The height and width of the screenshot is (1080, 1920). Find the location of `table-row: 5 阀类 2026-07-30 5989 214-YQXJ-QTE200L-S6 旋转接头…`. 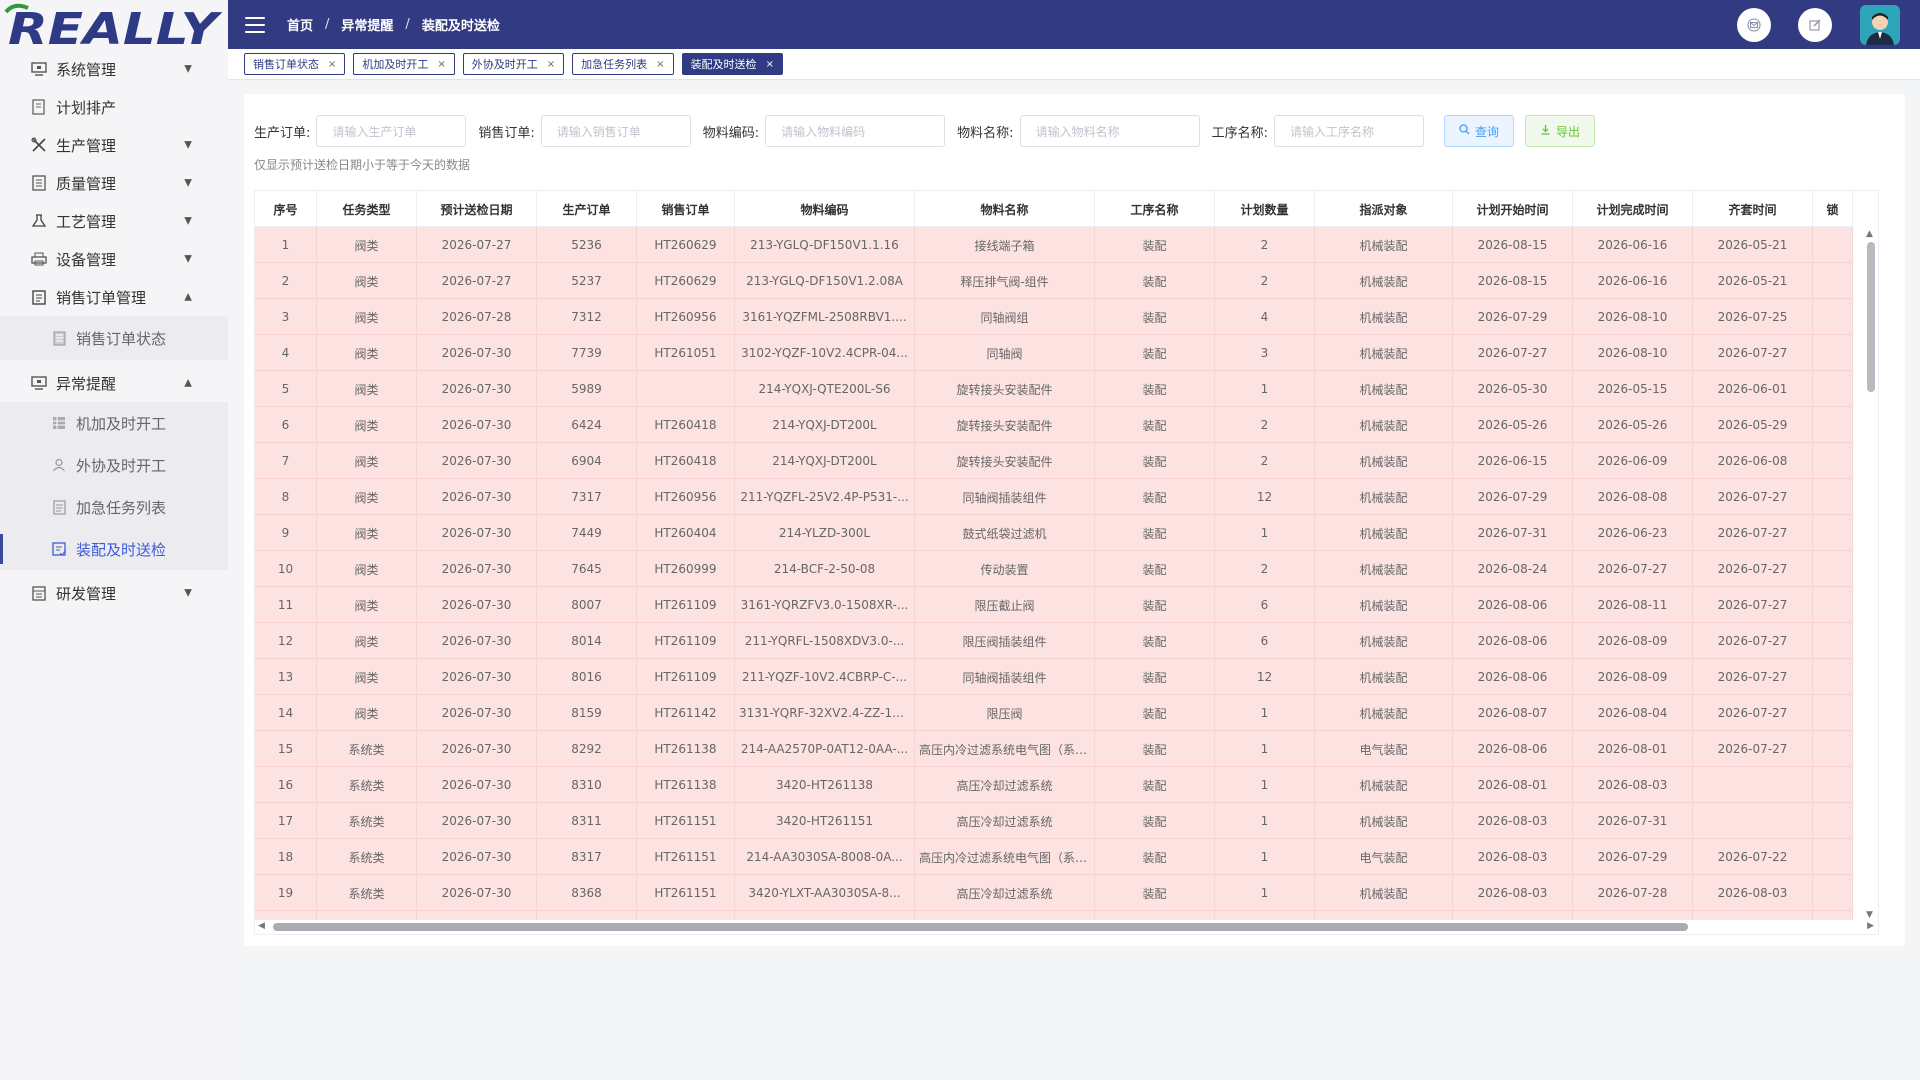

table-row: 5 阀类 2026-07-30 5989 214-YQXJ-QTE200L-S6 旋转接头… is located at coordinates (1054, 389).